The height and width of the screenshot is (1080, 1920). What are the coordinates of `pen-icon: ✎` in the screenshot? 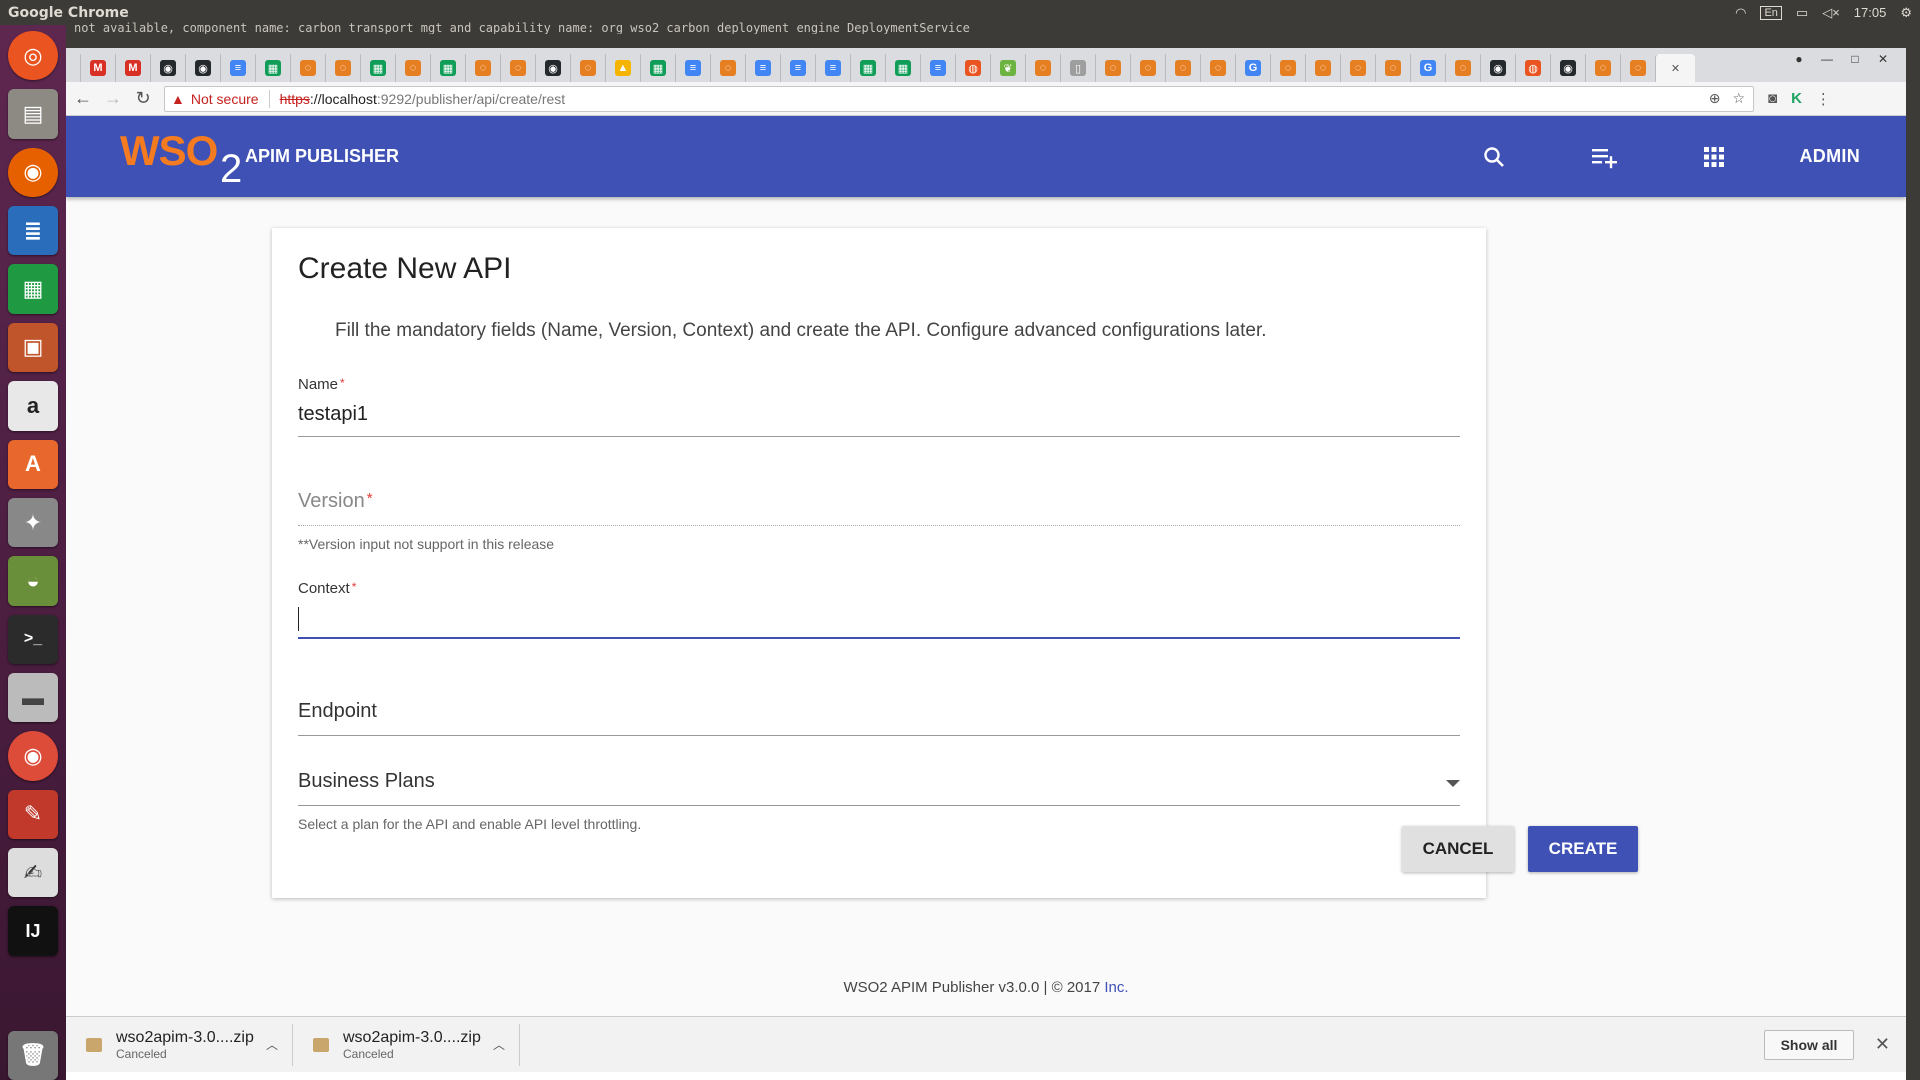 It's located at (33, 814).